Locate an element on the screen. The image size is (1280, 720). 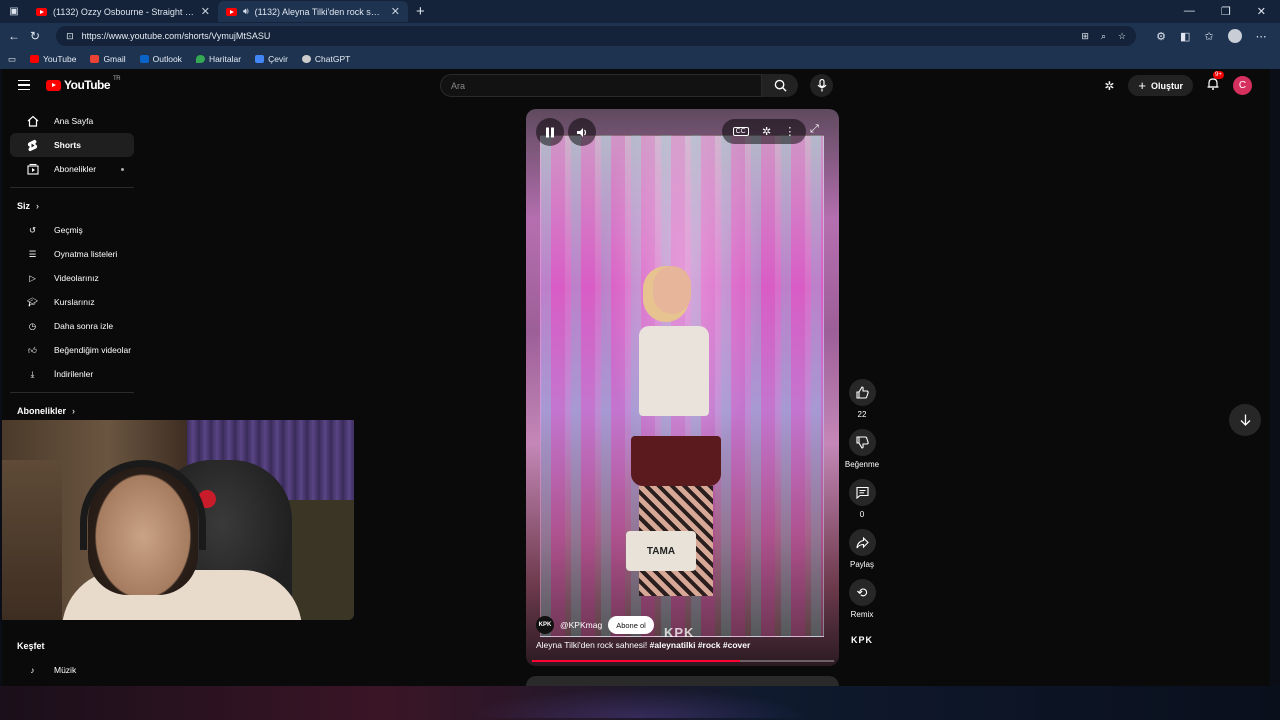
sidebar-item-home: Ana Sayfa is located at coordinates (72, 121).